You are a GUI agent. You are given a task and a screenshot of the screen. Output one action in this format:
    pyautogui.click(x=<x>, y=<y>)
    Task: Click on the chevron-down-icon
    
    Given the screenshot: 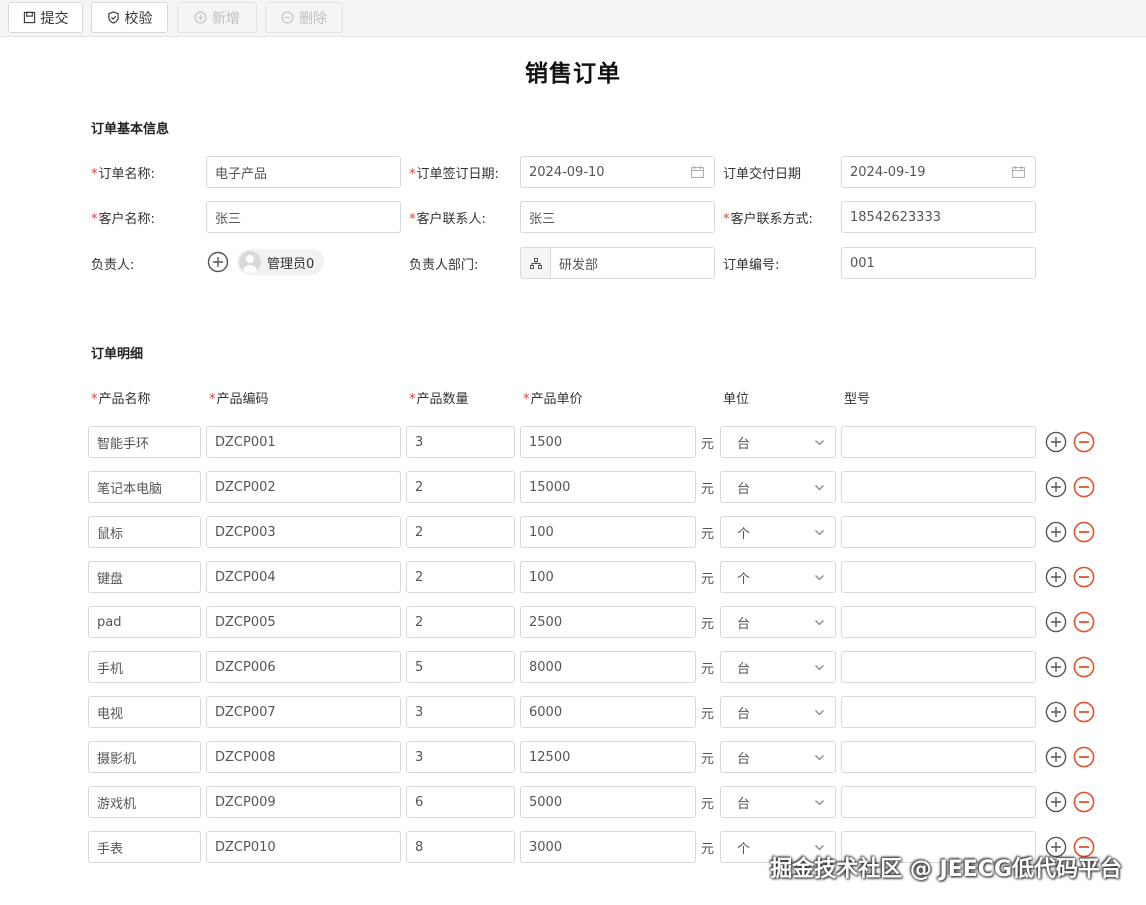 What is the action you would take?
    pyautogui.click(x=819, y=533)
    